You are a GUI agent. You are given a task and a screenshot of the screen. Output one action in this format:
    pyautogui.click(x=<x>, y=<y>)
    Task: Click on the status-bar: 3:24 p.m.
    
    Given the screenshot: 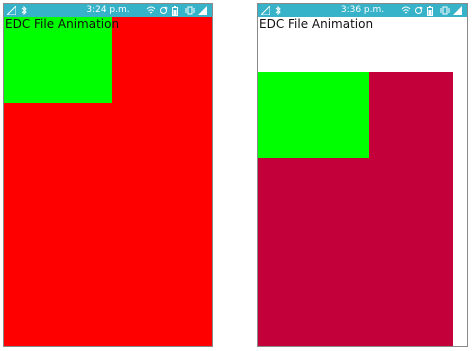 What is the action you would take?
    pyautogui.click(x=108, y=10)
    